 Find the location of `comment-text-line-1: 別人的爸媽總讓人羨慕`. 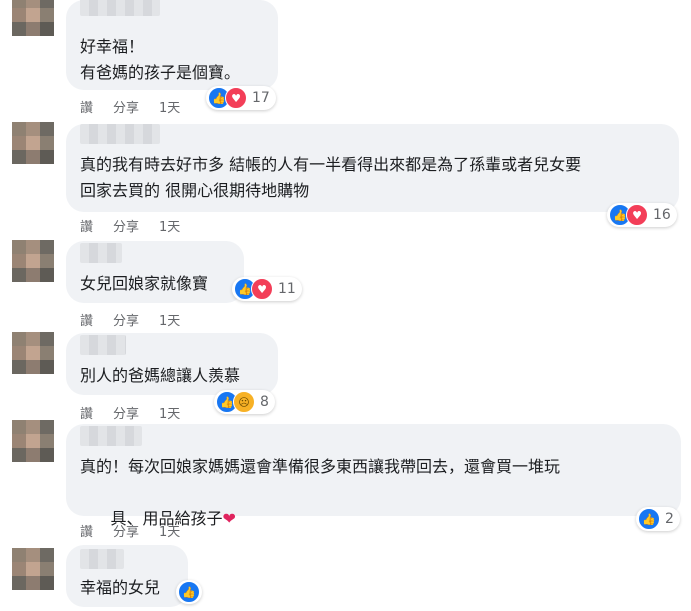

comment-text-line-1: 別人的爸媽總讓人羨慕 is located at coordinates (160, 375).